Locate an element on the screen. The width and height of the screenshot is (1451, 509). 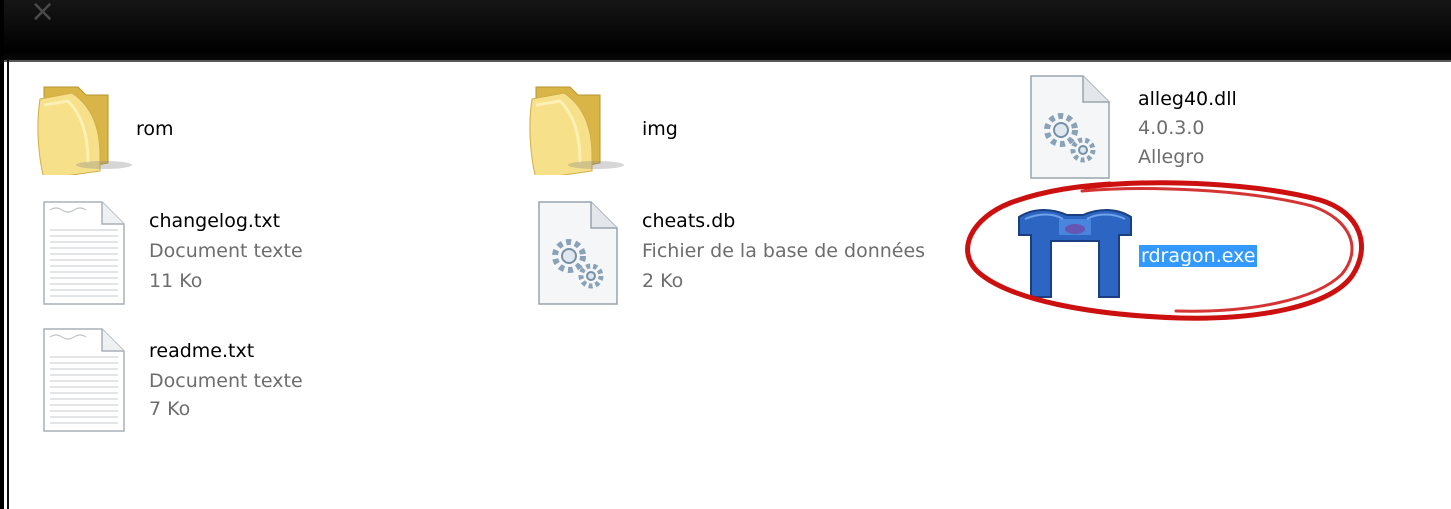
file-name: rom is located at coordinates (155, 129).